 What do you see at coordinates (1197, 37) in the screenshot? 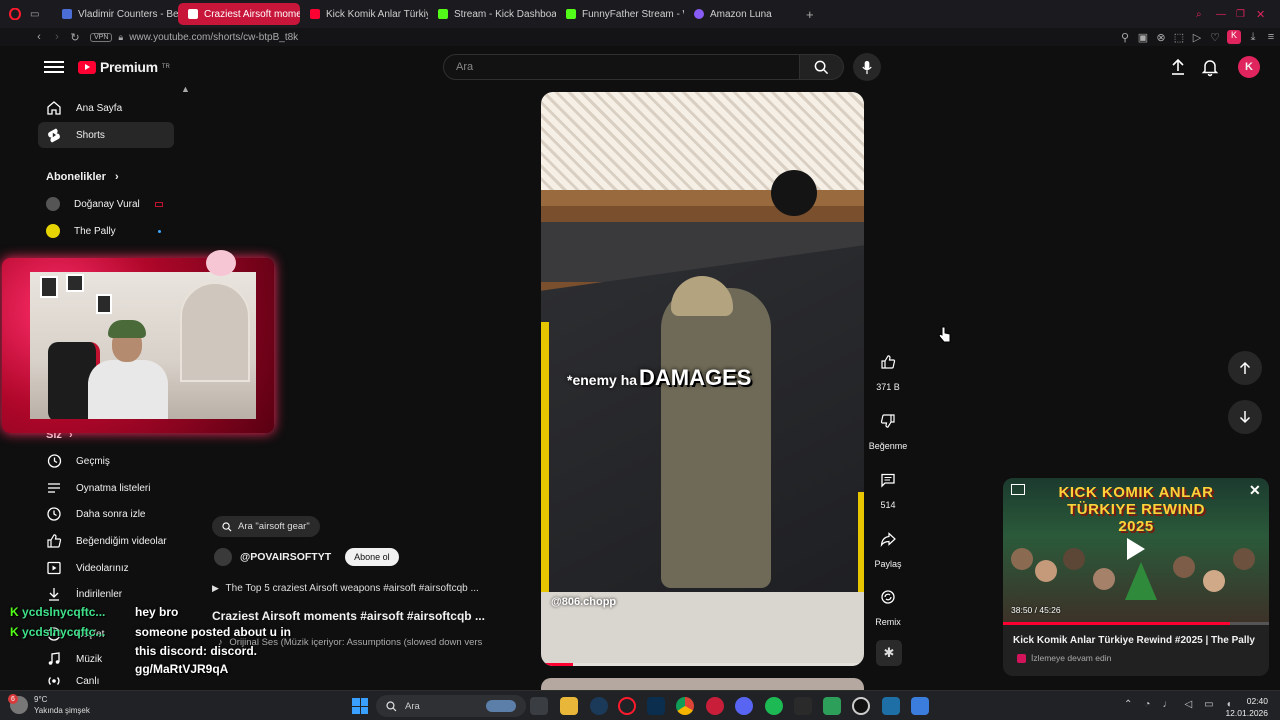
I see `player-icon: ▷` at bounding box center [1197, 37].